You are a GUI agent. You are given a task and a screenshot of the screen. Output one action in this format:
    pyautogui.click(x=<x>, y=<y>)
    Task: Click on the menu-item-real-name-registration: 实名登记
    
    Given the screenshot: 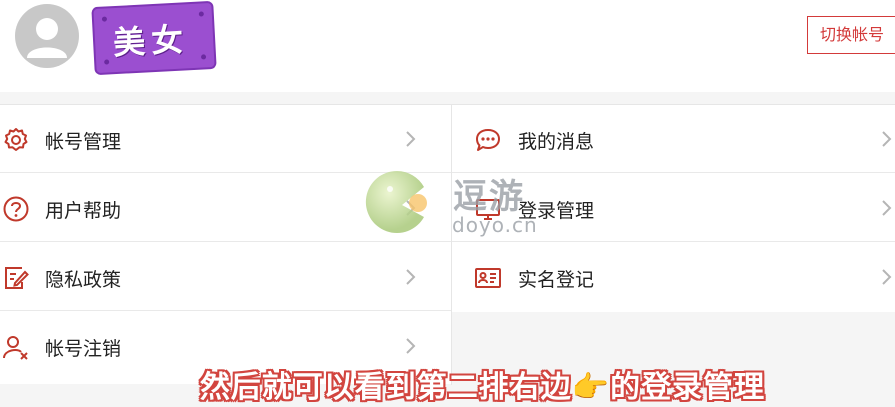 What is the action you would take?
    pyautogui.click(x=673, y=277)
    